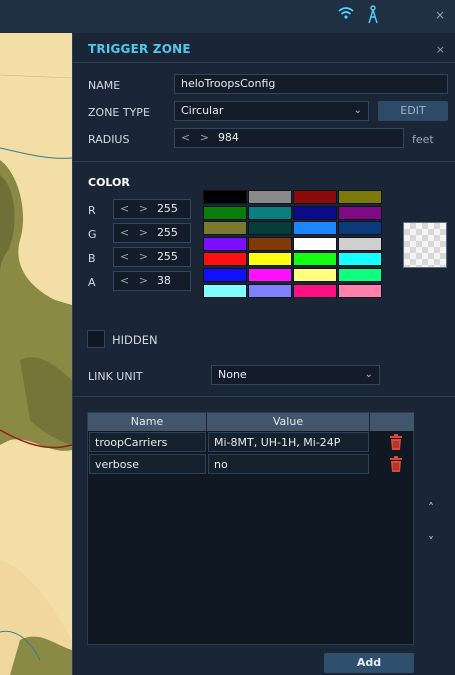 The width and height of the screenshot is (455, 675). Describe the element at coordinates (135, 208) in the screenshot. I see `r-arrows-icon: < >` at that location.